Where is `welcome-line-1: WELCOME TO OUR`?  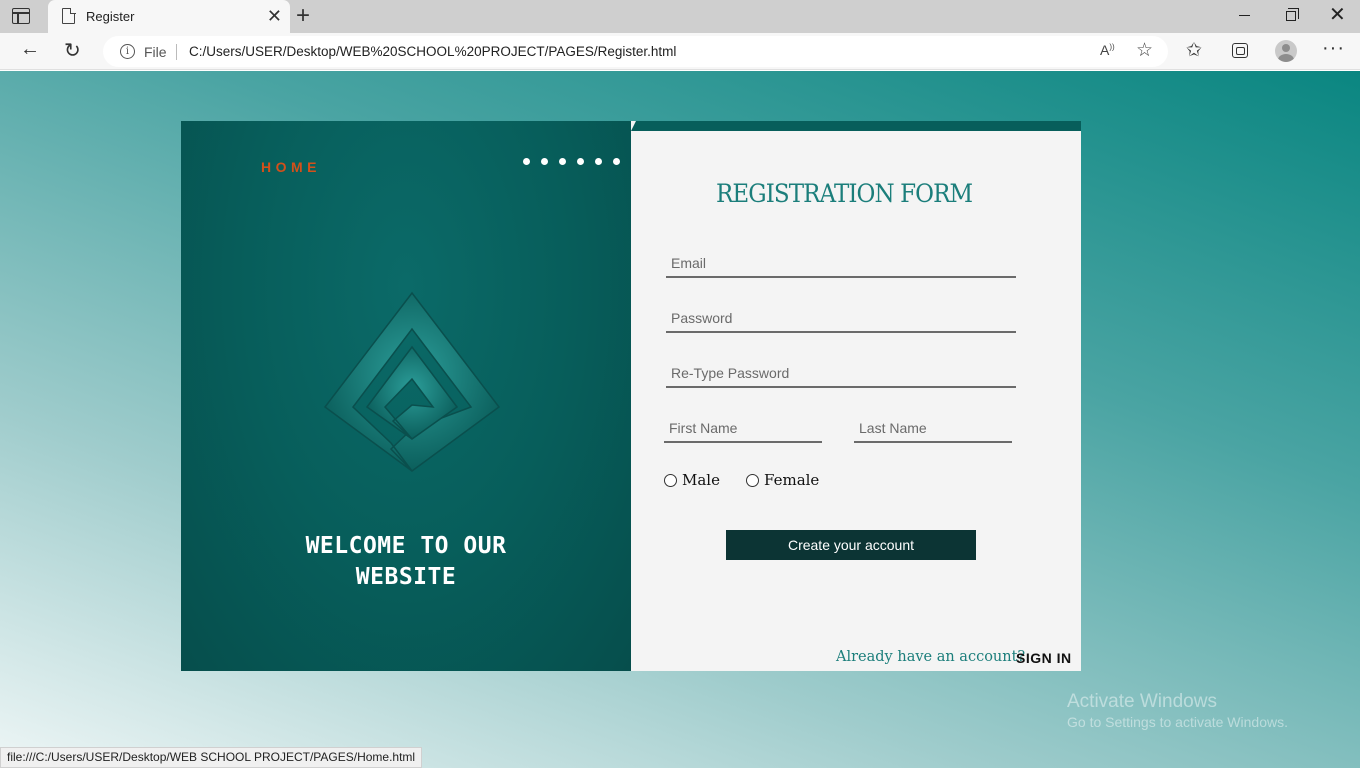 welcome-line-1: WELCOME TO OUR is located at coordinates (406, 546).